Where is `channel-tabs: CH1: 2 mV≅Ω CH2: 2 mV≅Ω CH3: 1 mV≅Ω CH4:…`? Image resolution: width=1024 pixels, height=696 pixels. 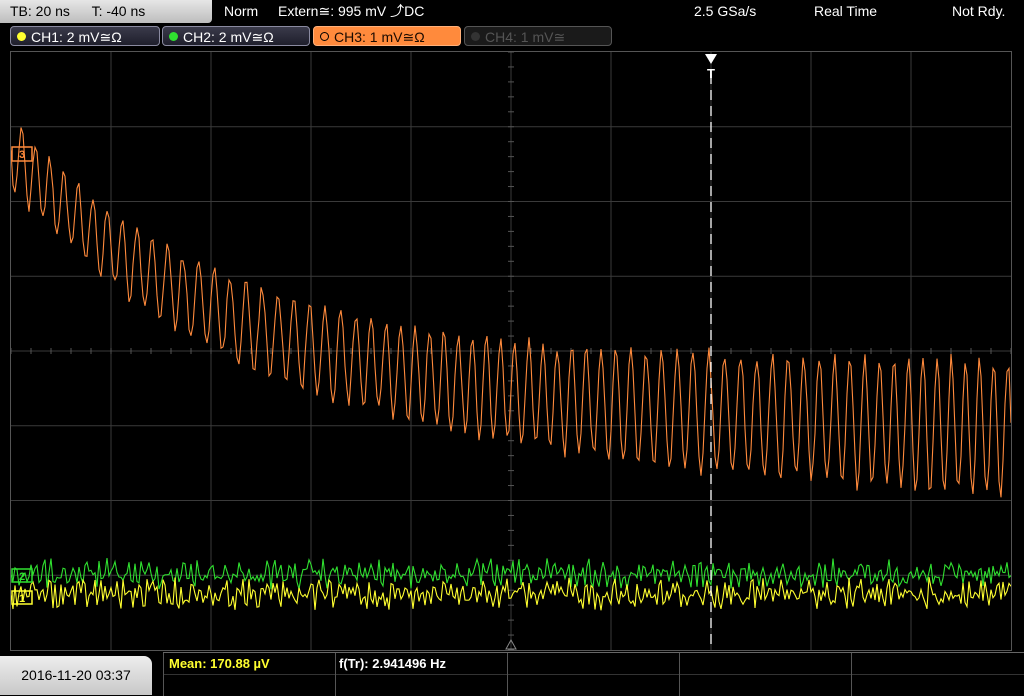 channel-tabs: CH1: 2 mV≅Ω CH2: 2 mV≅Ω CH3: 1 mV≅Ω CH4:… is located at coordinates (512, 37).